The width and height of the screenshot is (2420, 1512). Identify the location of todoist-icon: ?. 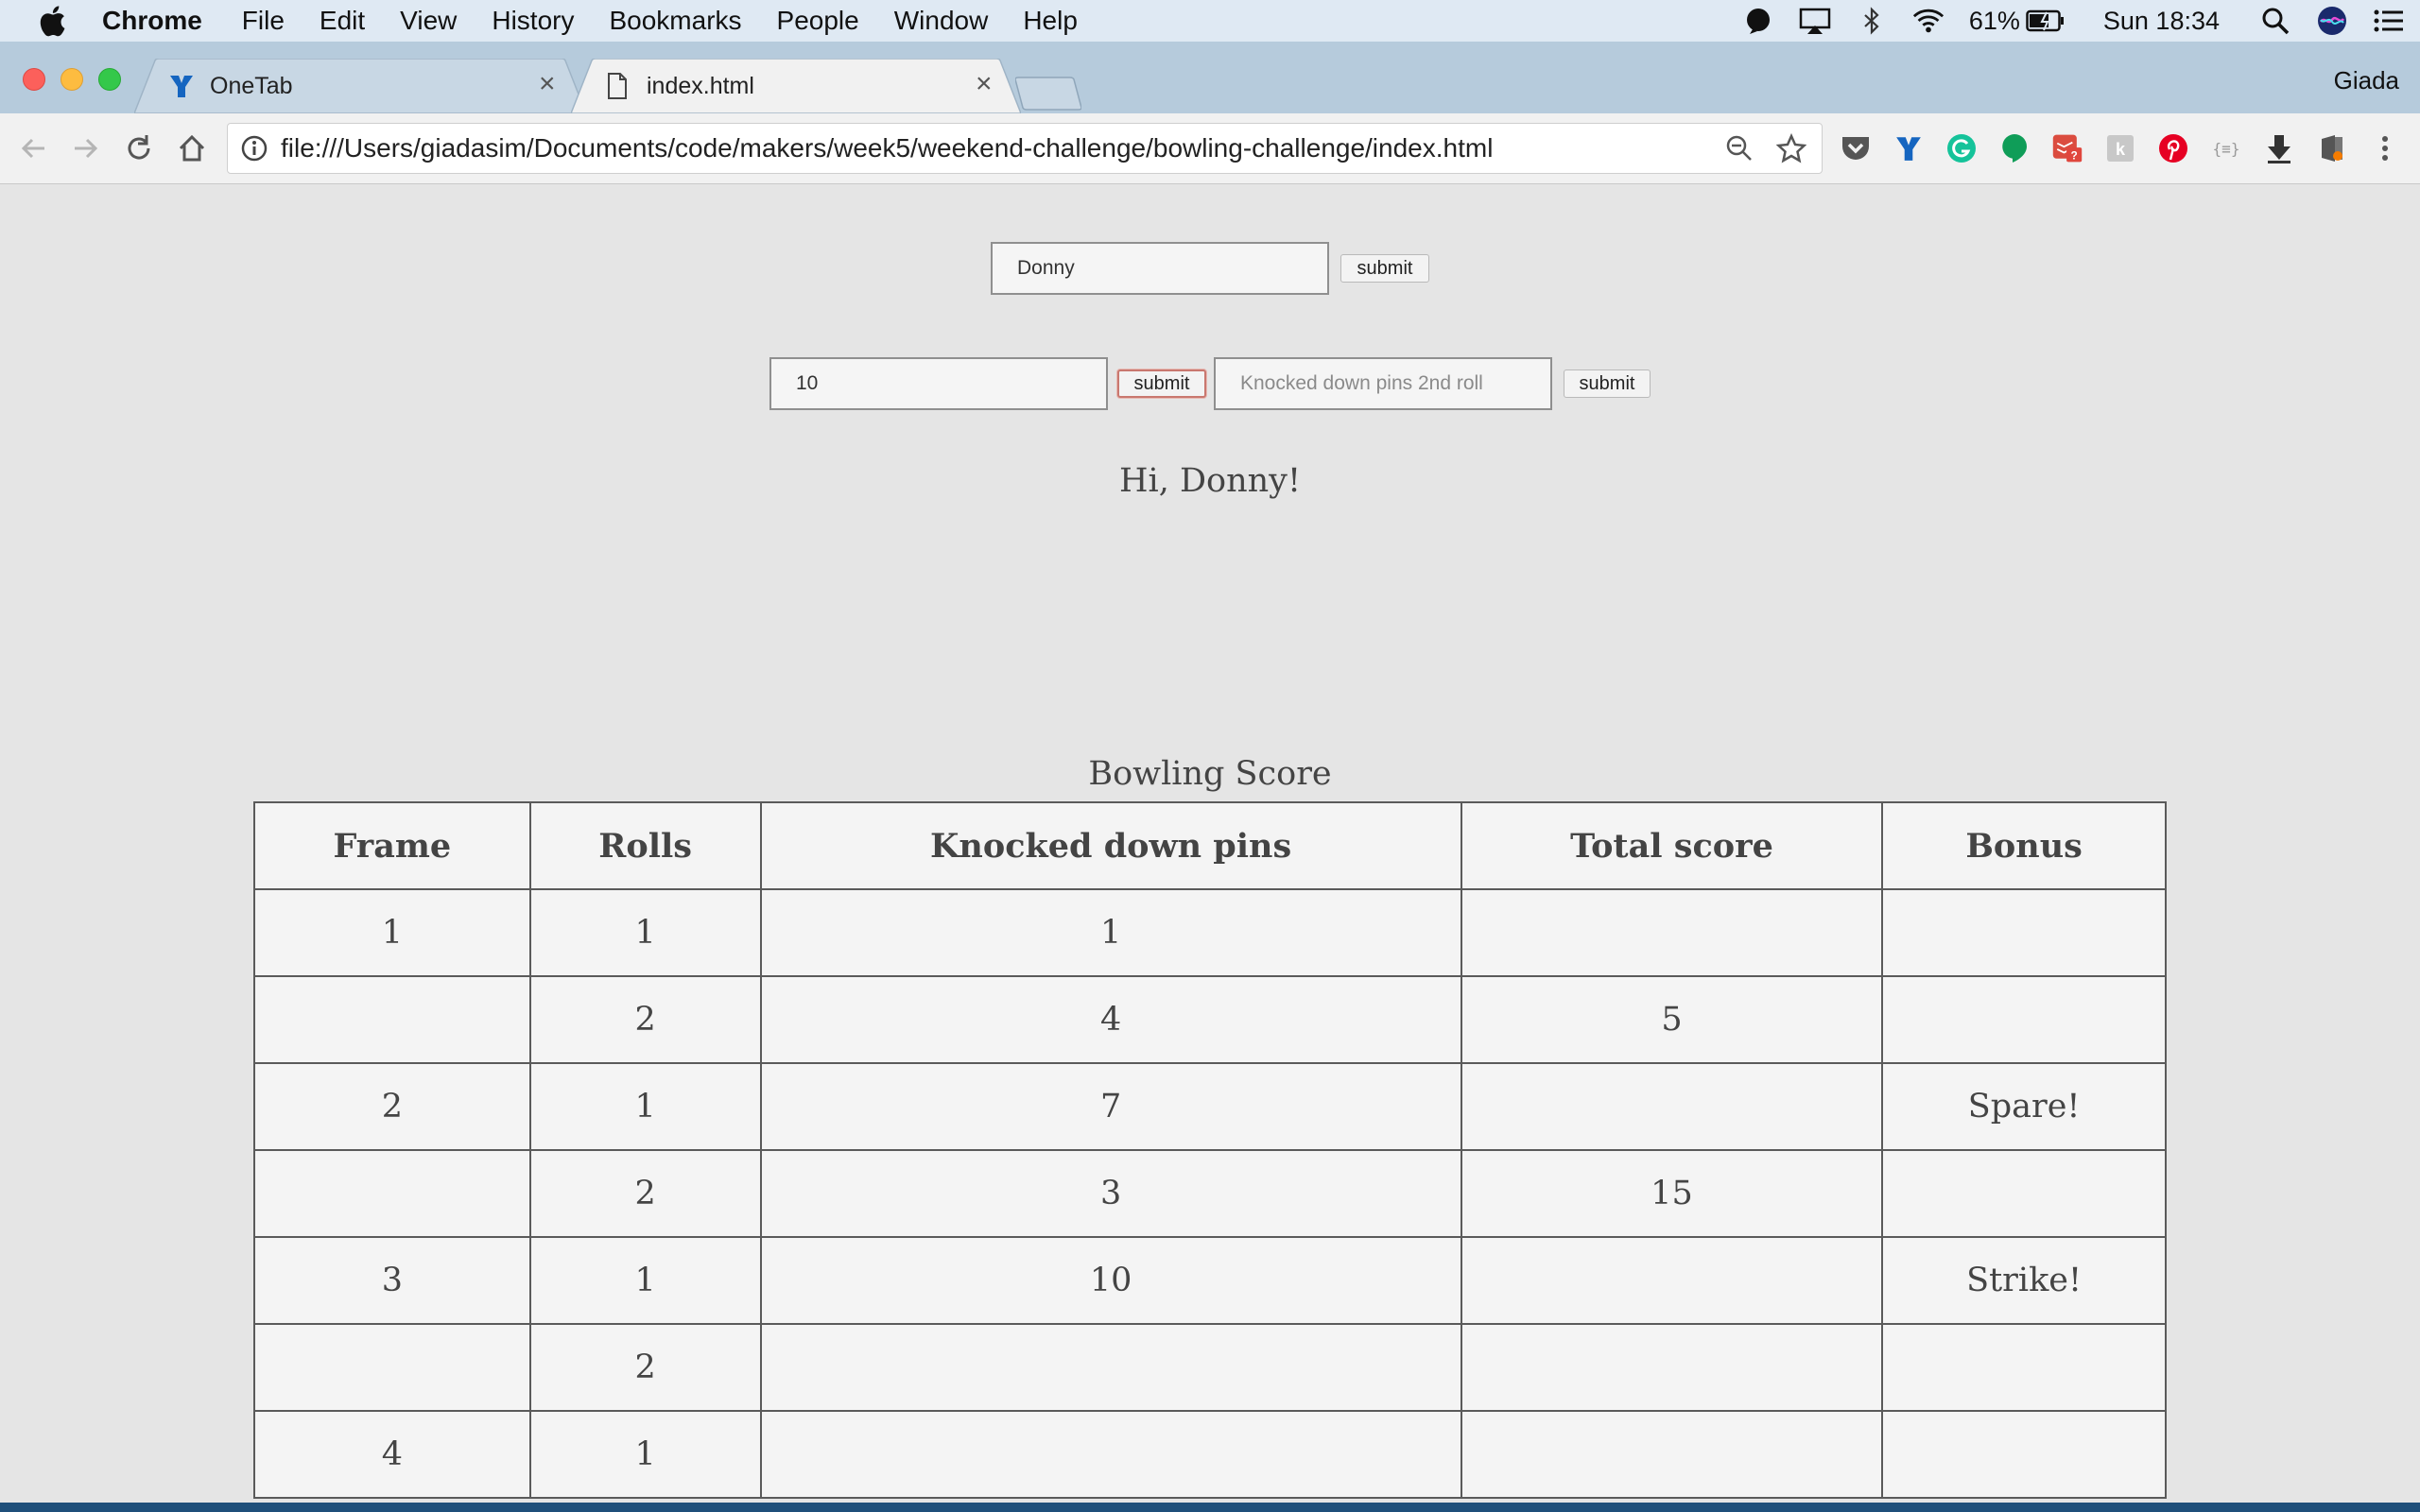
(2067, 148).